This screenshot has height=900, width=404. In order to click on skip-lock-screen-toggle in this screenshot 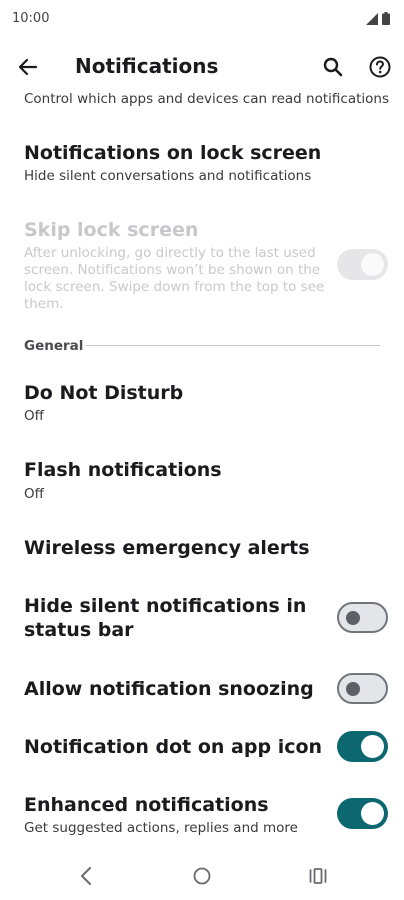, I will do `click(362, 264)`.